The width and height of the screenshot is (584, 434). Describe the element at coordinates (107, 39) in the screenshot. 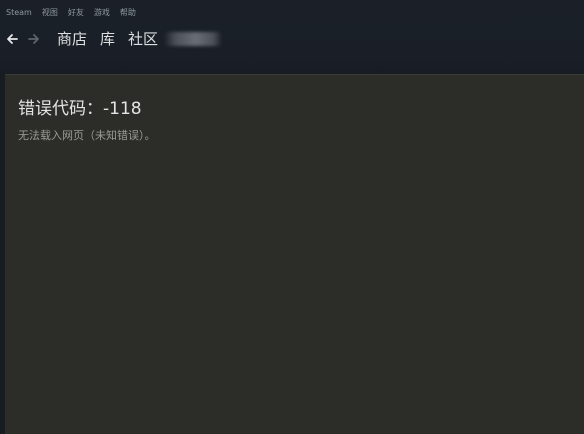

I see `nav-link-library: 库` at that location.